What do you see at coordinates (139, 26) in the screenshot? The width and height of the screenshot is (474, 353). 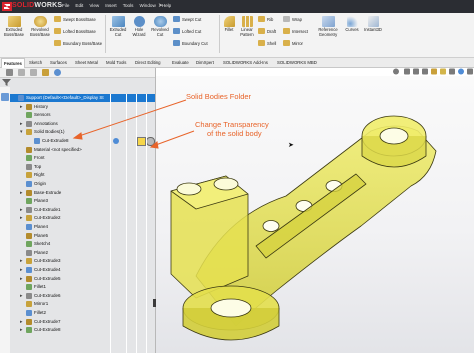 I see `hole-wizard-button: Hole Wizard` at bounding box center [139, 26].